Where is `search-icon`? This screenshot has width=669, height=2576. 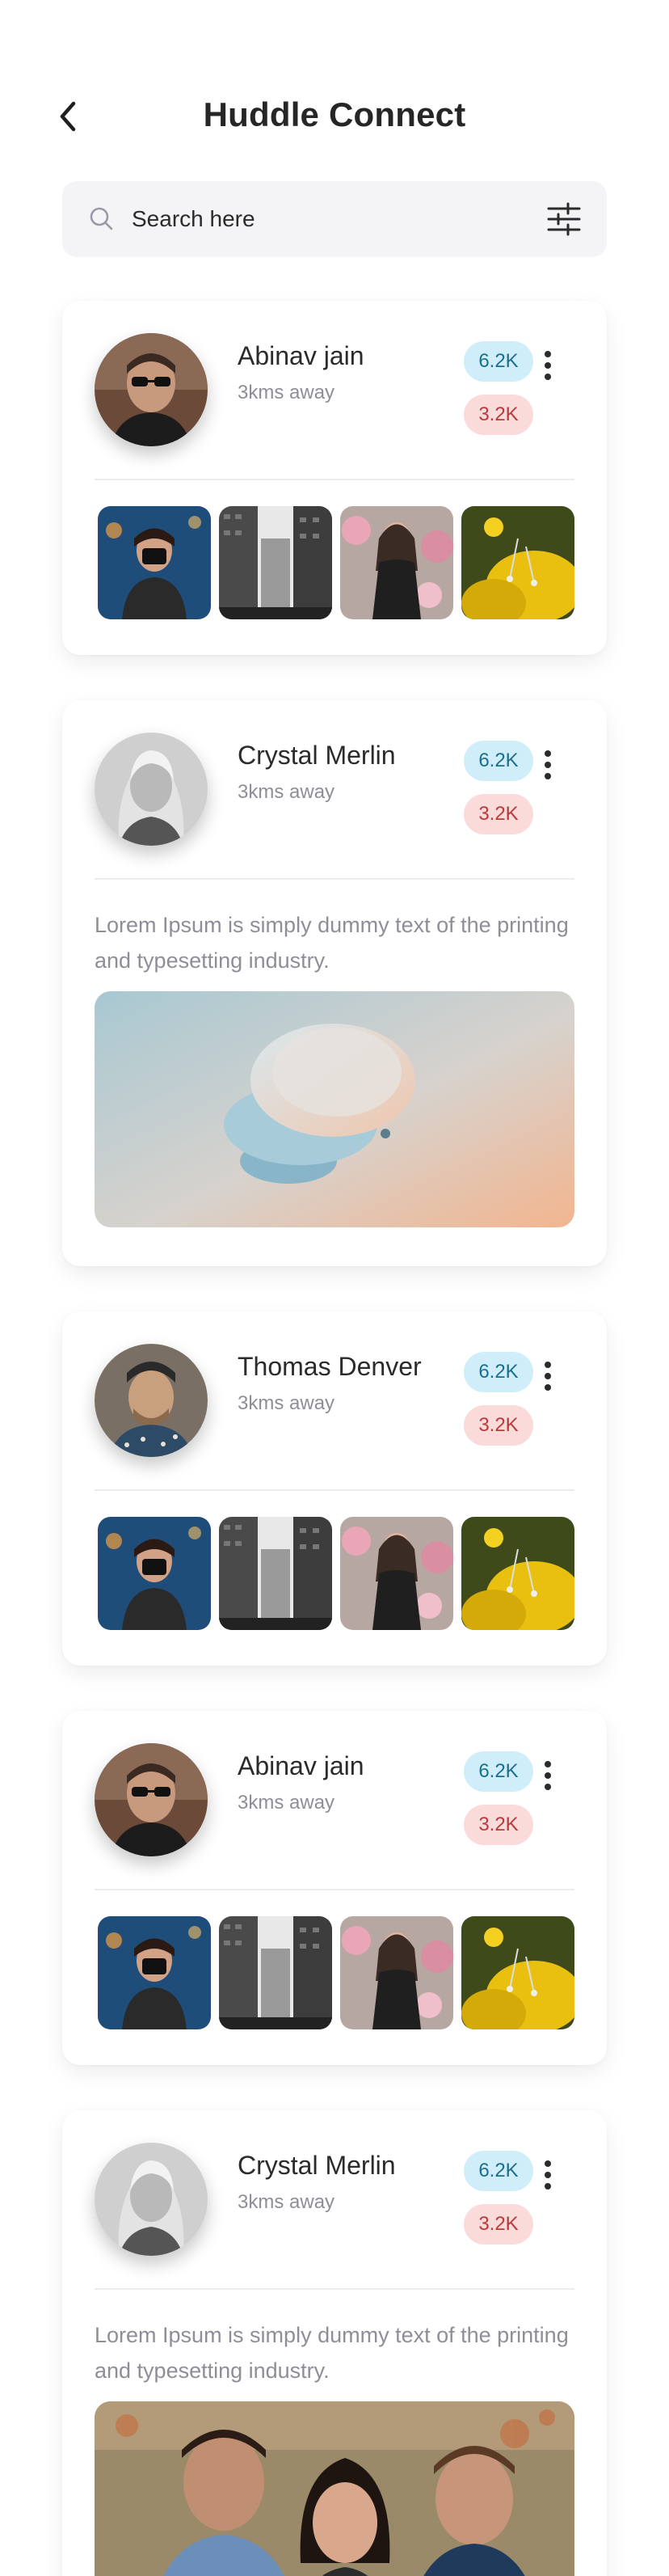
search-icon is located at coordinates (101, 218).